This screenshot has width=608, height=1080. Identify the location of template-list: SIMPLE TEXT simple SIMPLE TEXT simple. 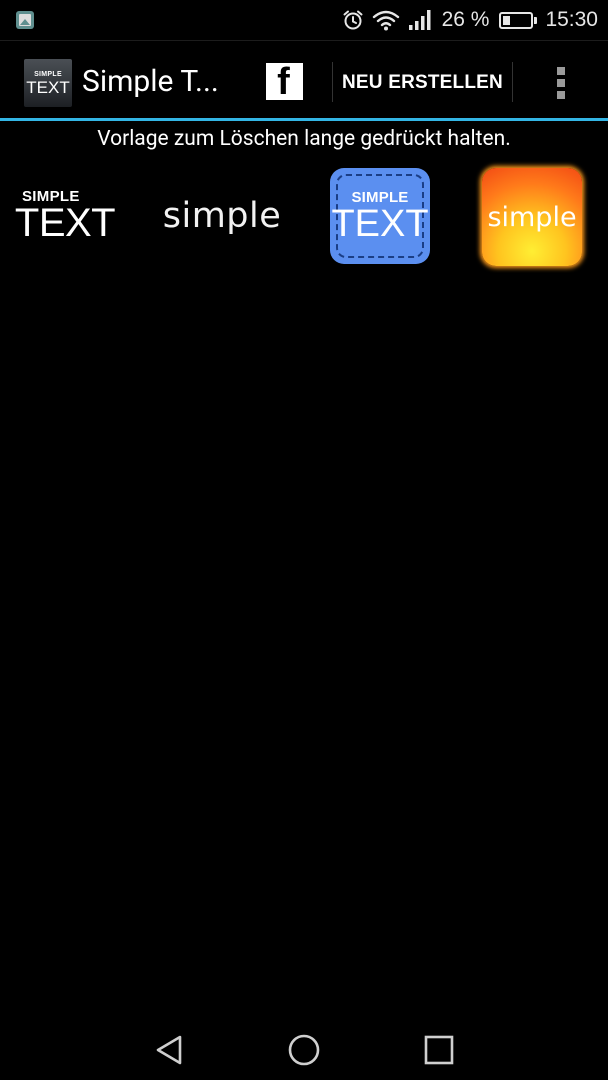
(304, 217).